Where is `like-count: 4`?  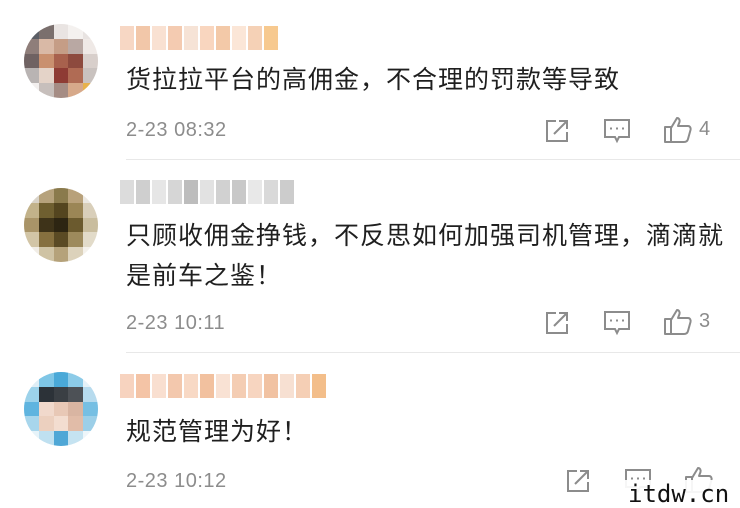 like-count: 4 is located at coordinates (705, 128).